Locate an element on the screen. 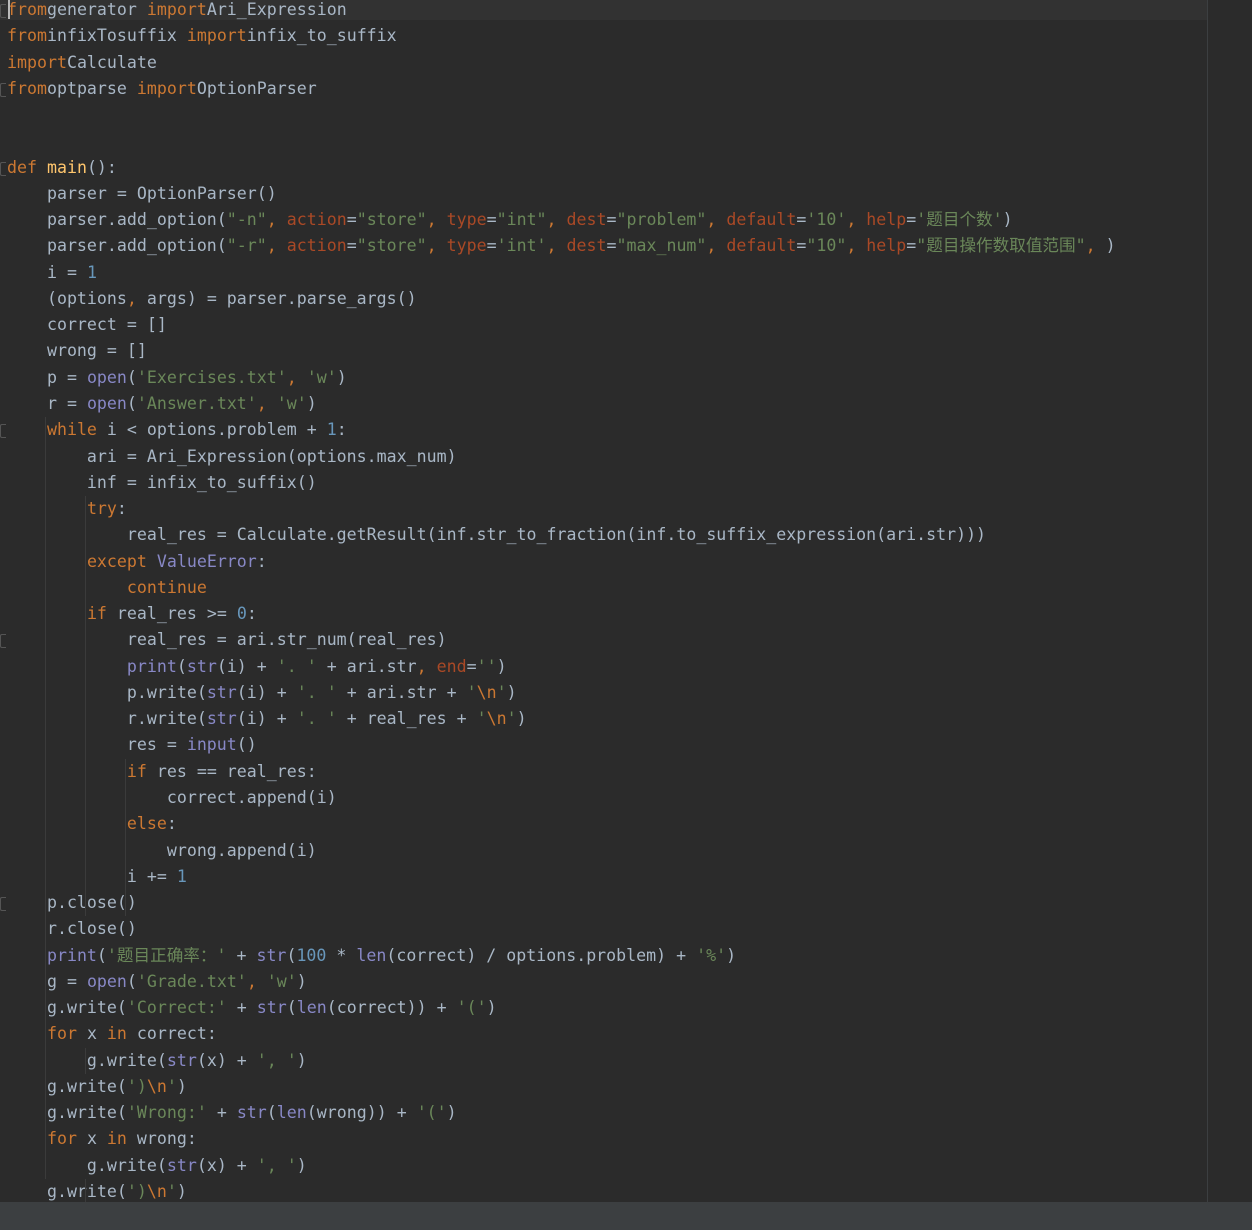 This screenshot has height=1230, width=1252. code-token: str is located at coordinates (271, 1008).